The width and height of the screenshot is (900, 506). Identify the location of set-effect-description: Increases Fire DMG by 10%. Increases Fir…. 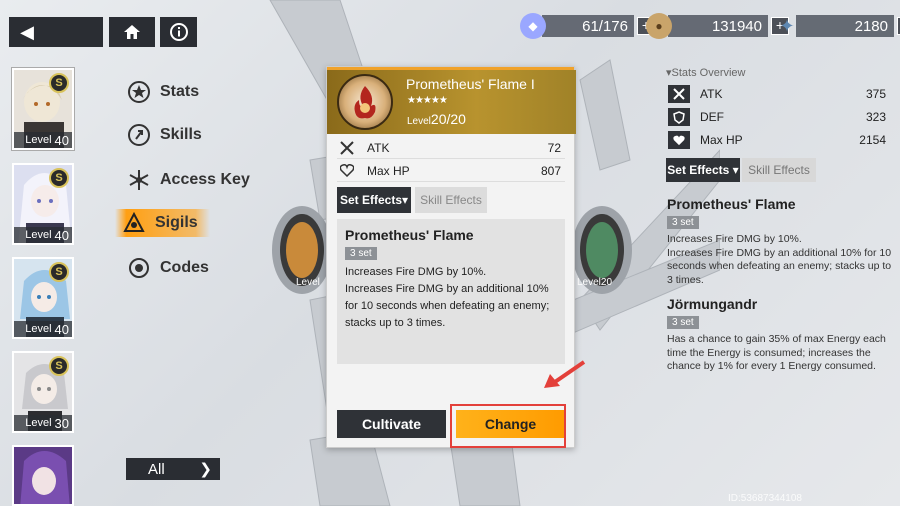
(447, 297).